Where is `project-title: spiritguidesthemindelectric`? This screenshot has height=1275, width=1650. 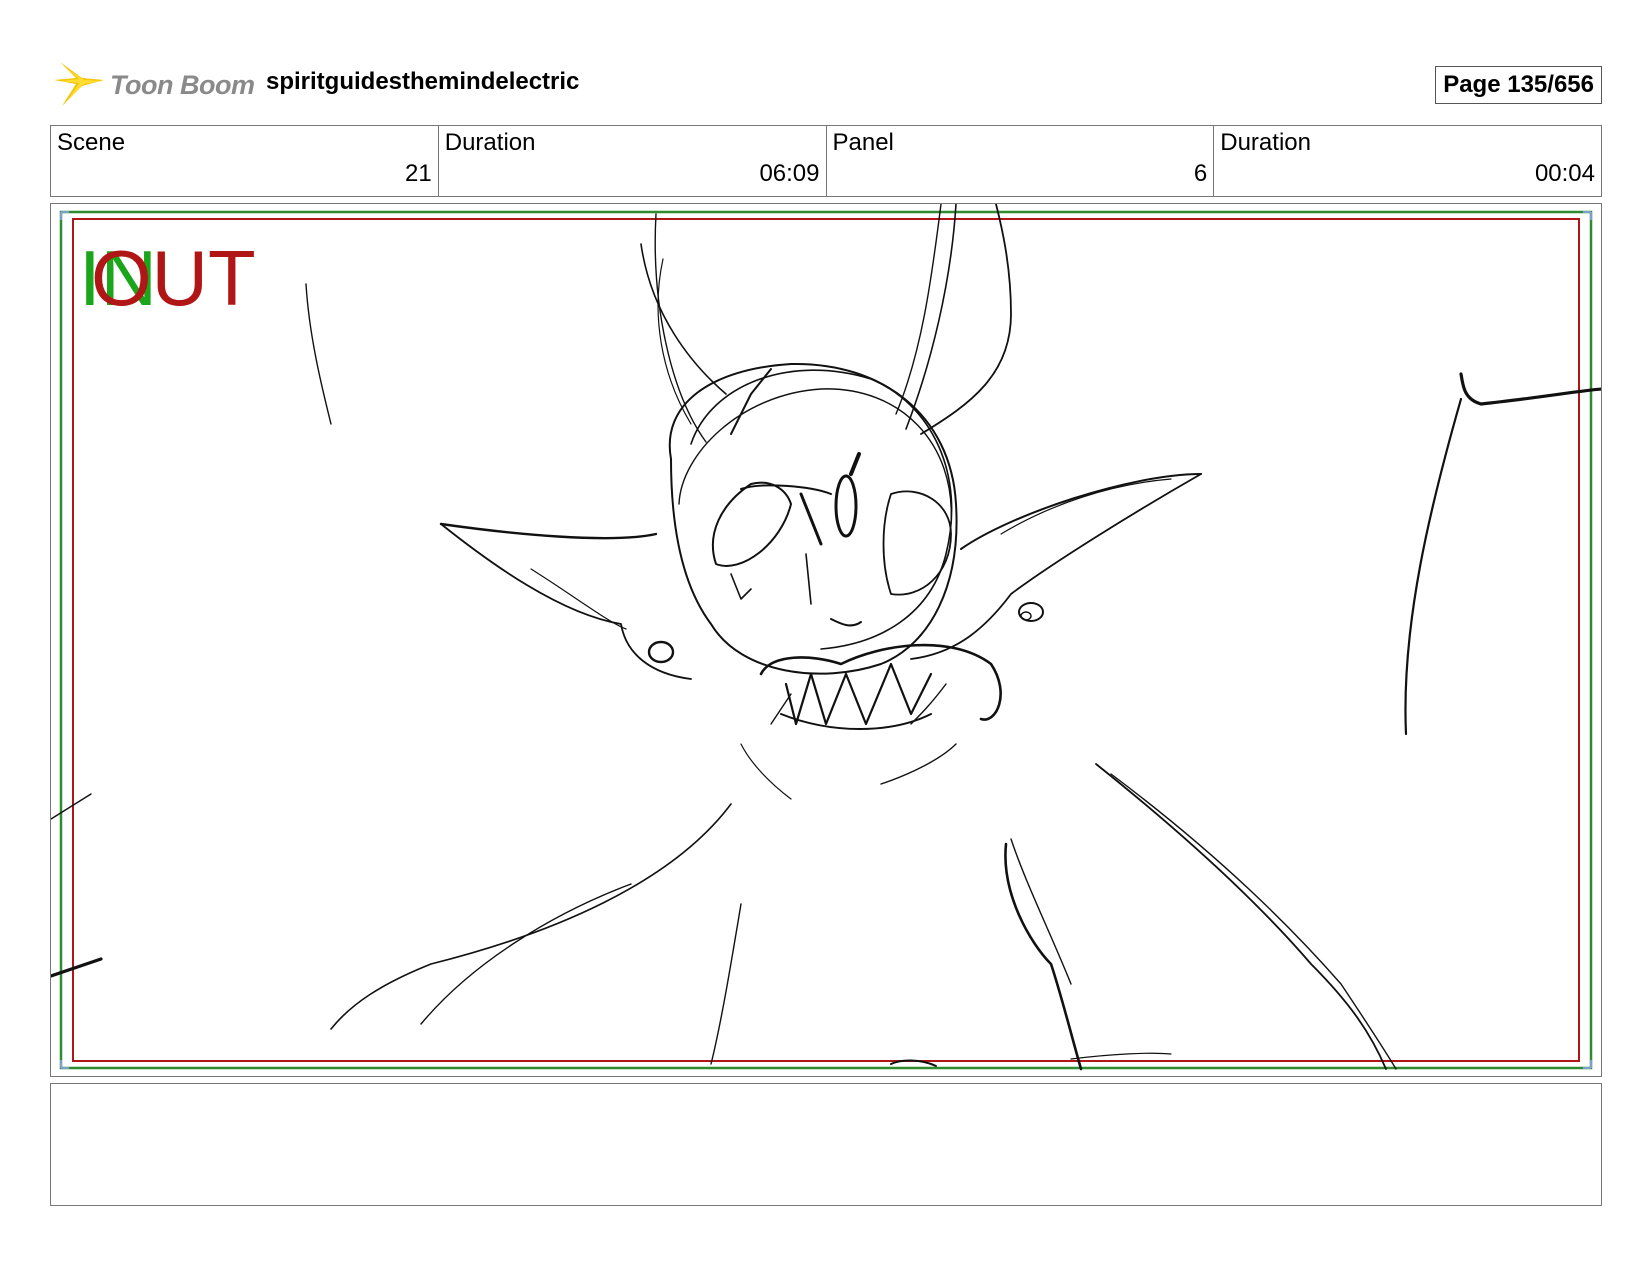
project-title: spiritguidesthemindelectric is located at coordinates (423, 81).